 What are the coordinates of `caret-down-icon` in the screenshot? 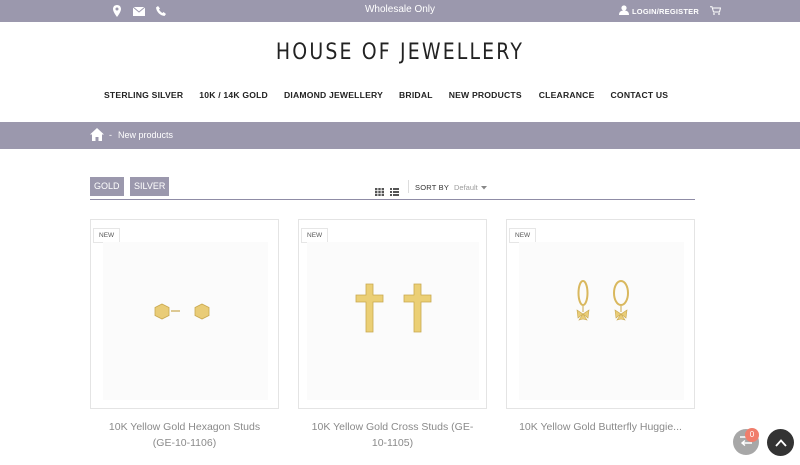 It's located at (483, 187).